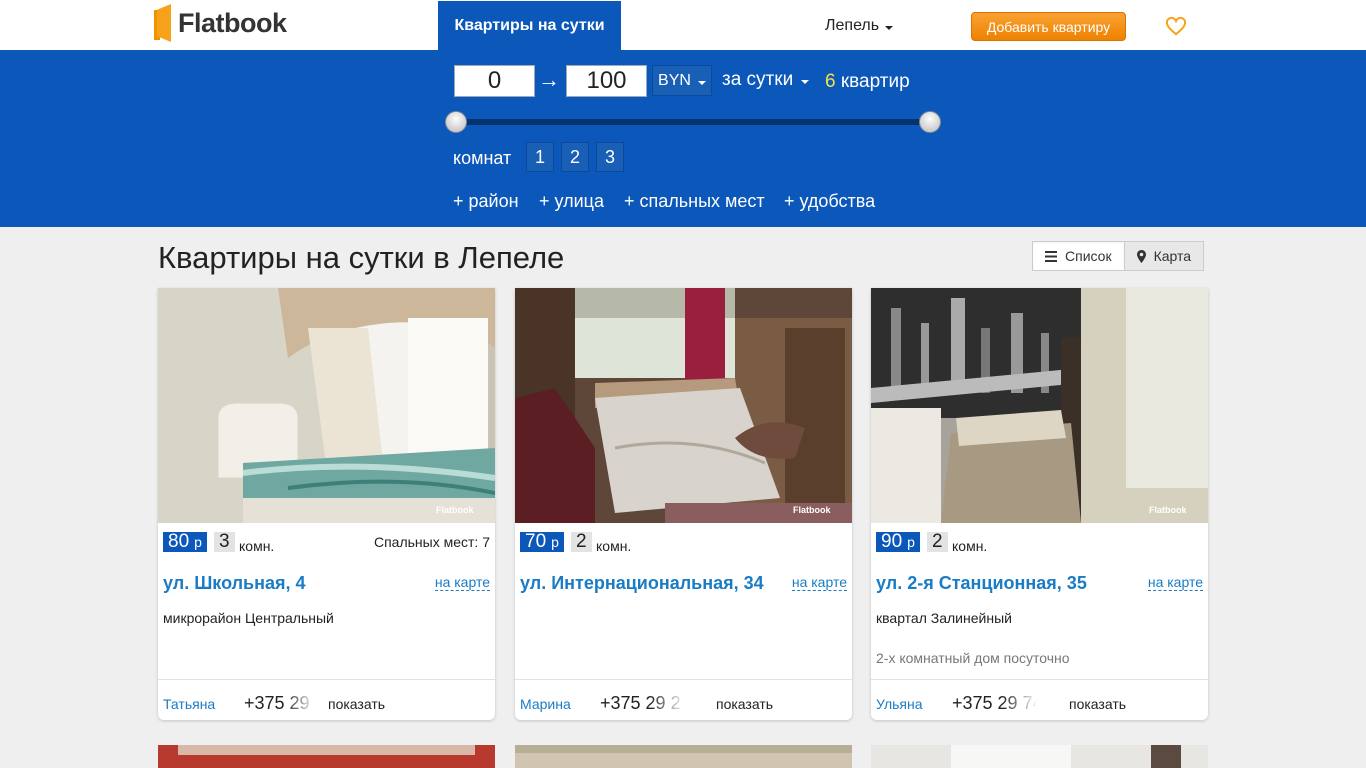 This screenshot has height=768, width=1366. What do you see at coordinates (892, 541) in the screenshot?
I see `price-value: 90` at bounding box center [892, 541].